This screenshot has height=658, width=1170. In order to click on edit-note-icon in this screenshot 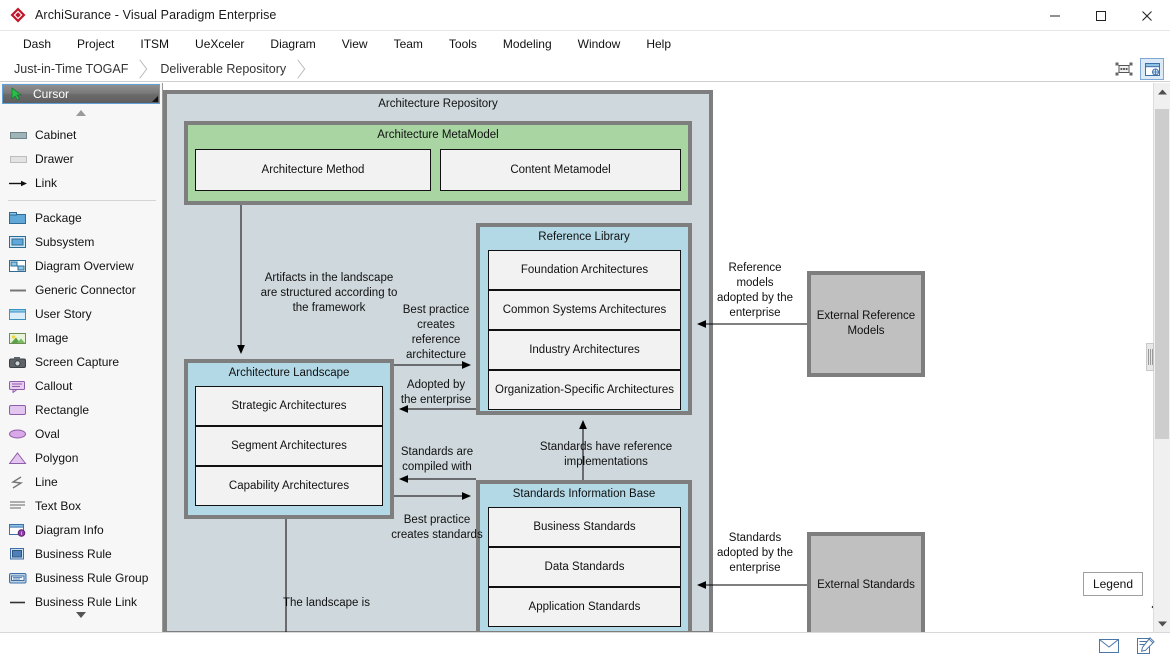, I will do `click(1145, 645)`.